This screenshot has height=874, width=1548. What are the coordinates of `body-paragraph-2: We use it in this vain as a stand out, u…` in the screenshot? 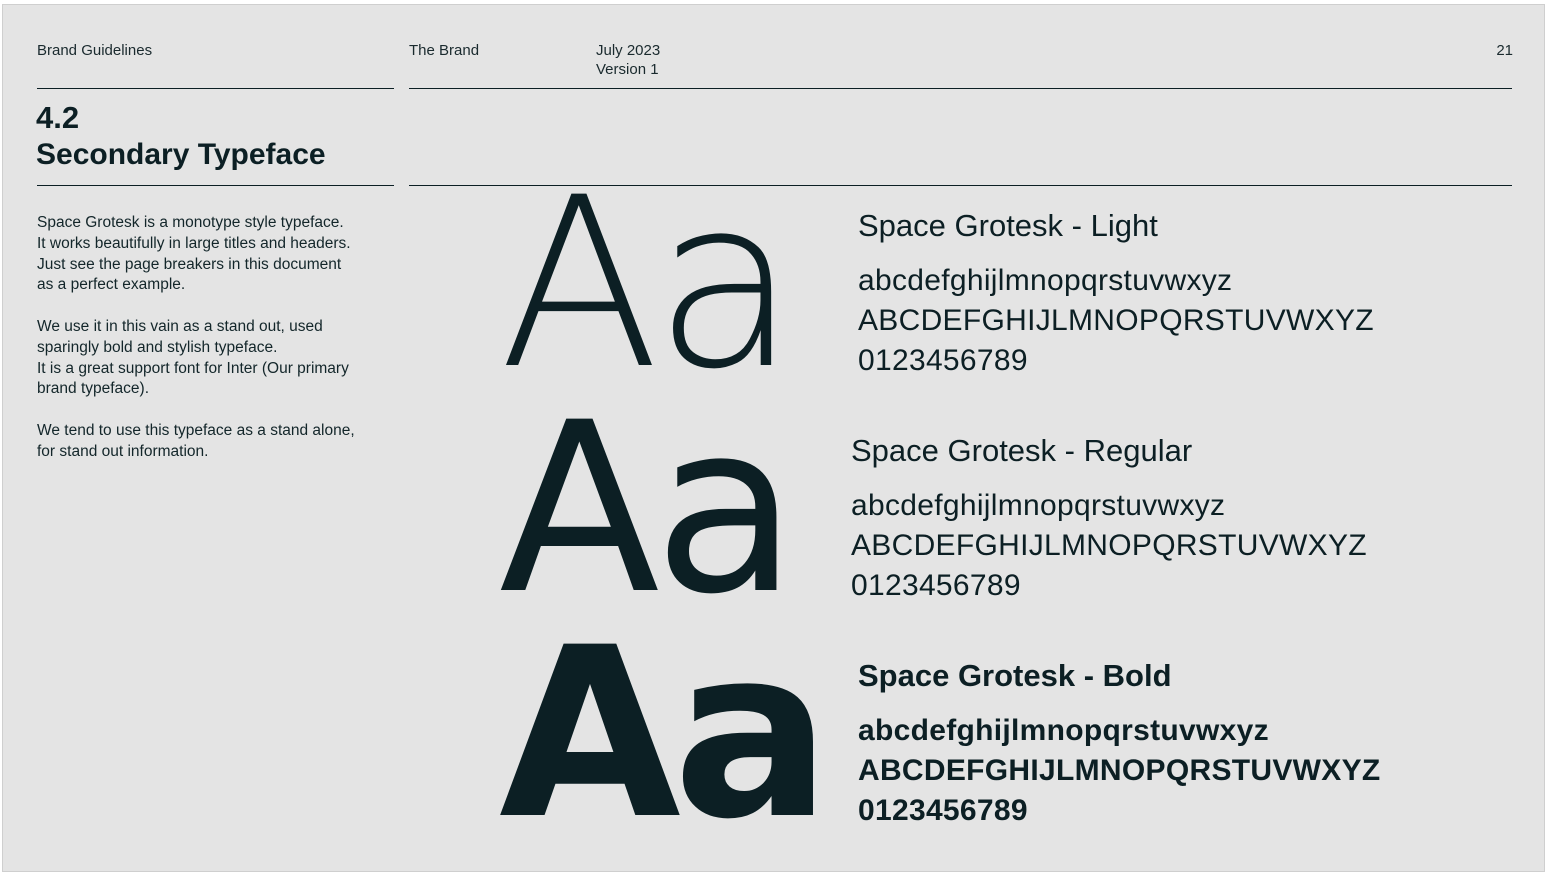 It's located at (217, 358).